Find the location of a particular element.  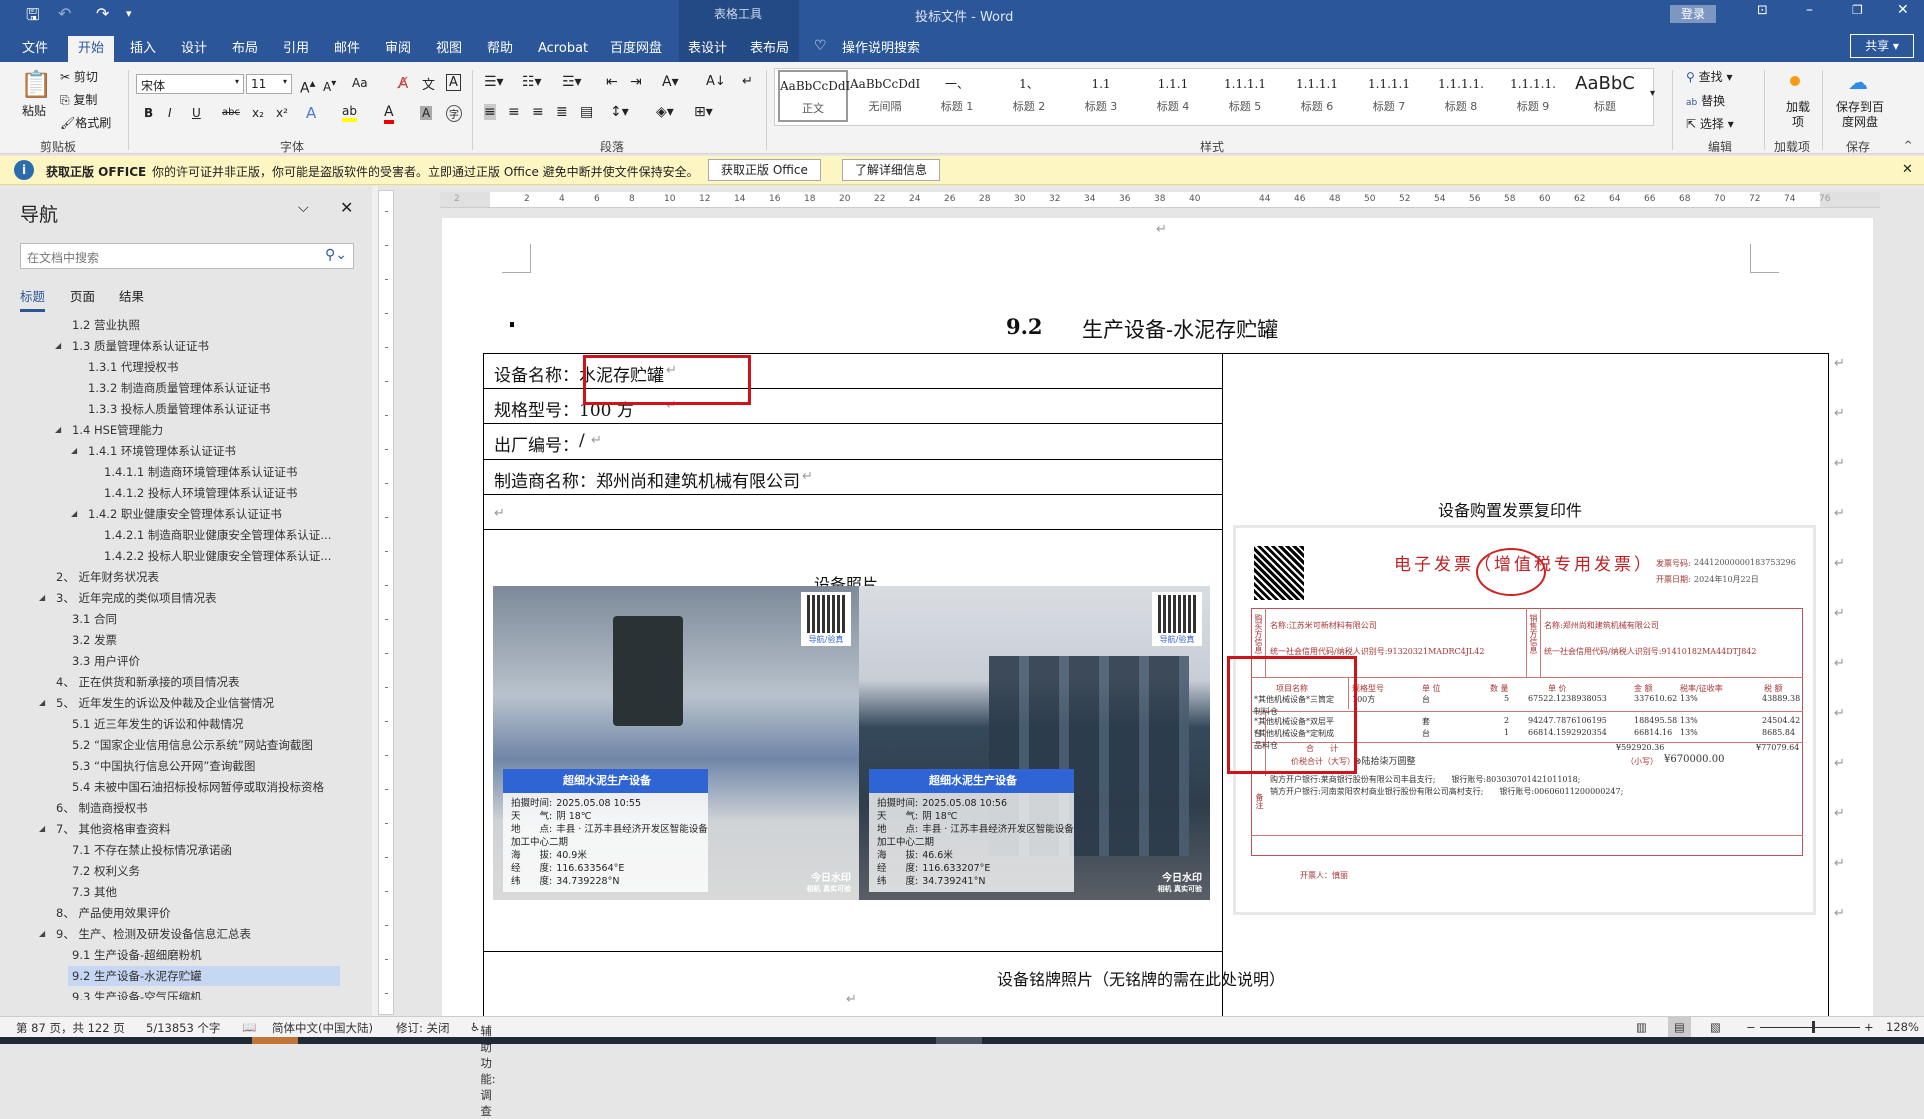

grow-font-icon: A▴ is located at coordinates (307, 86).